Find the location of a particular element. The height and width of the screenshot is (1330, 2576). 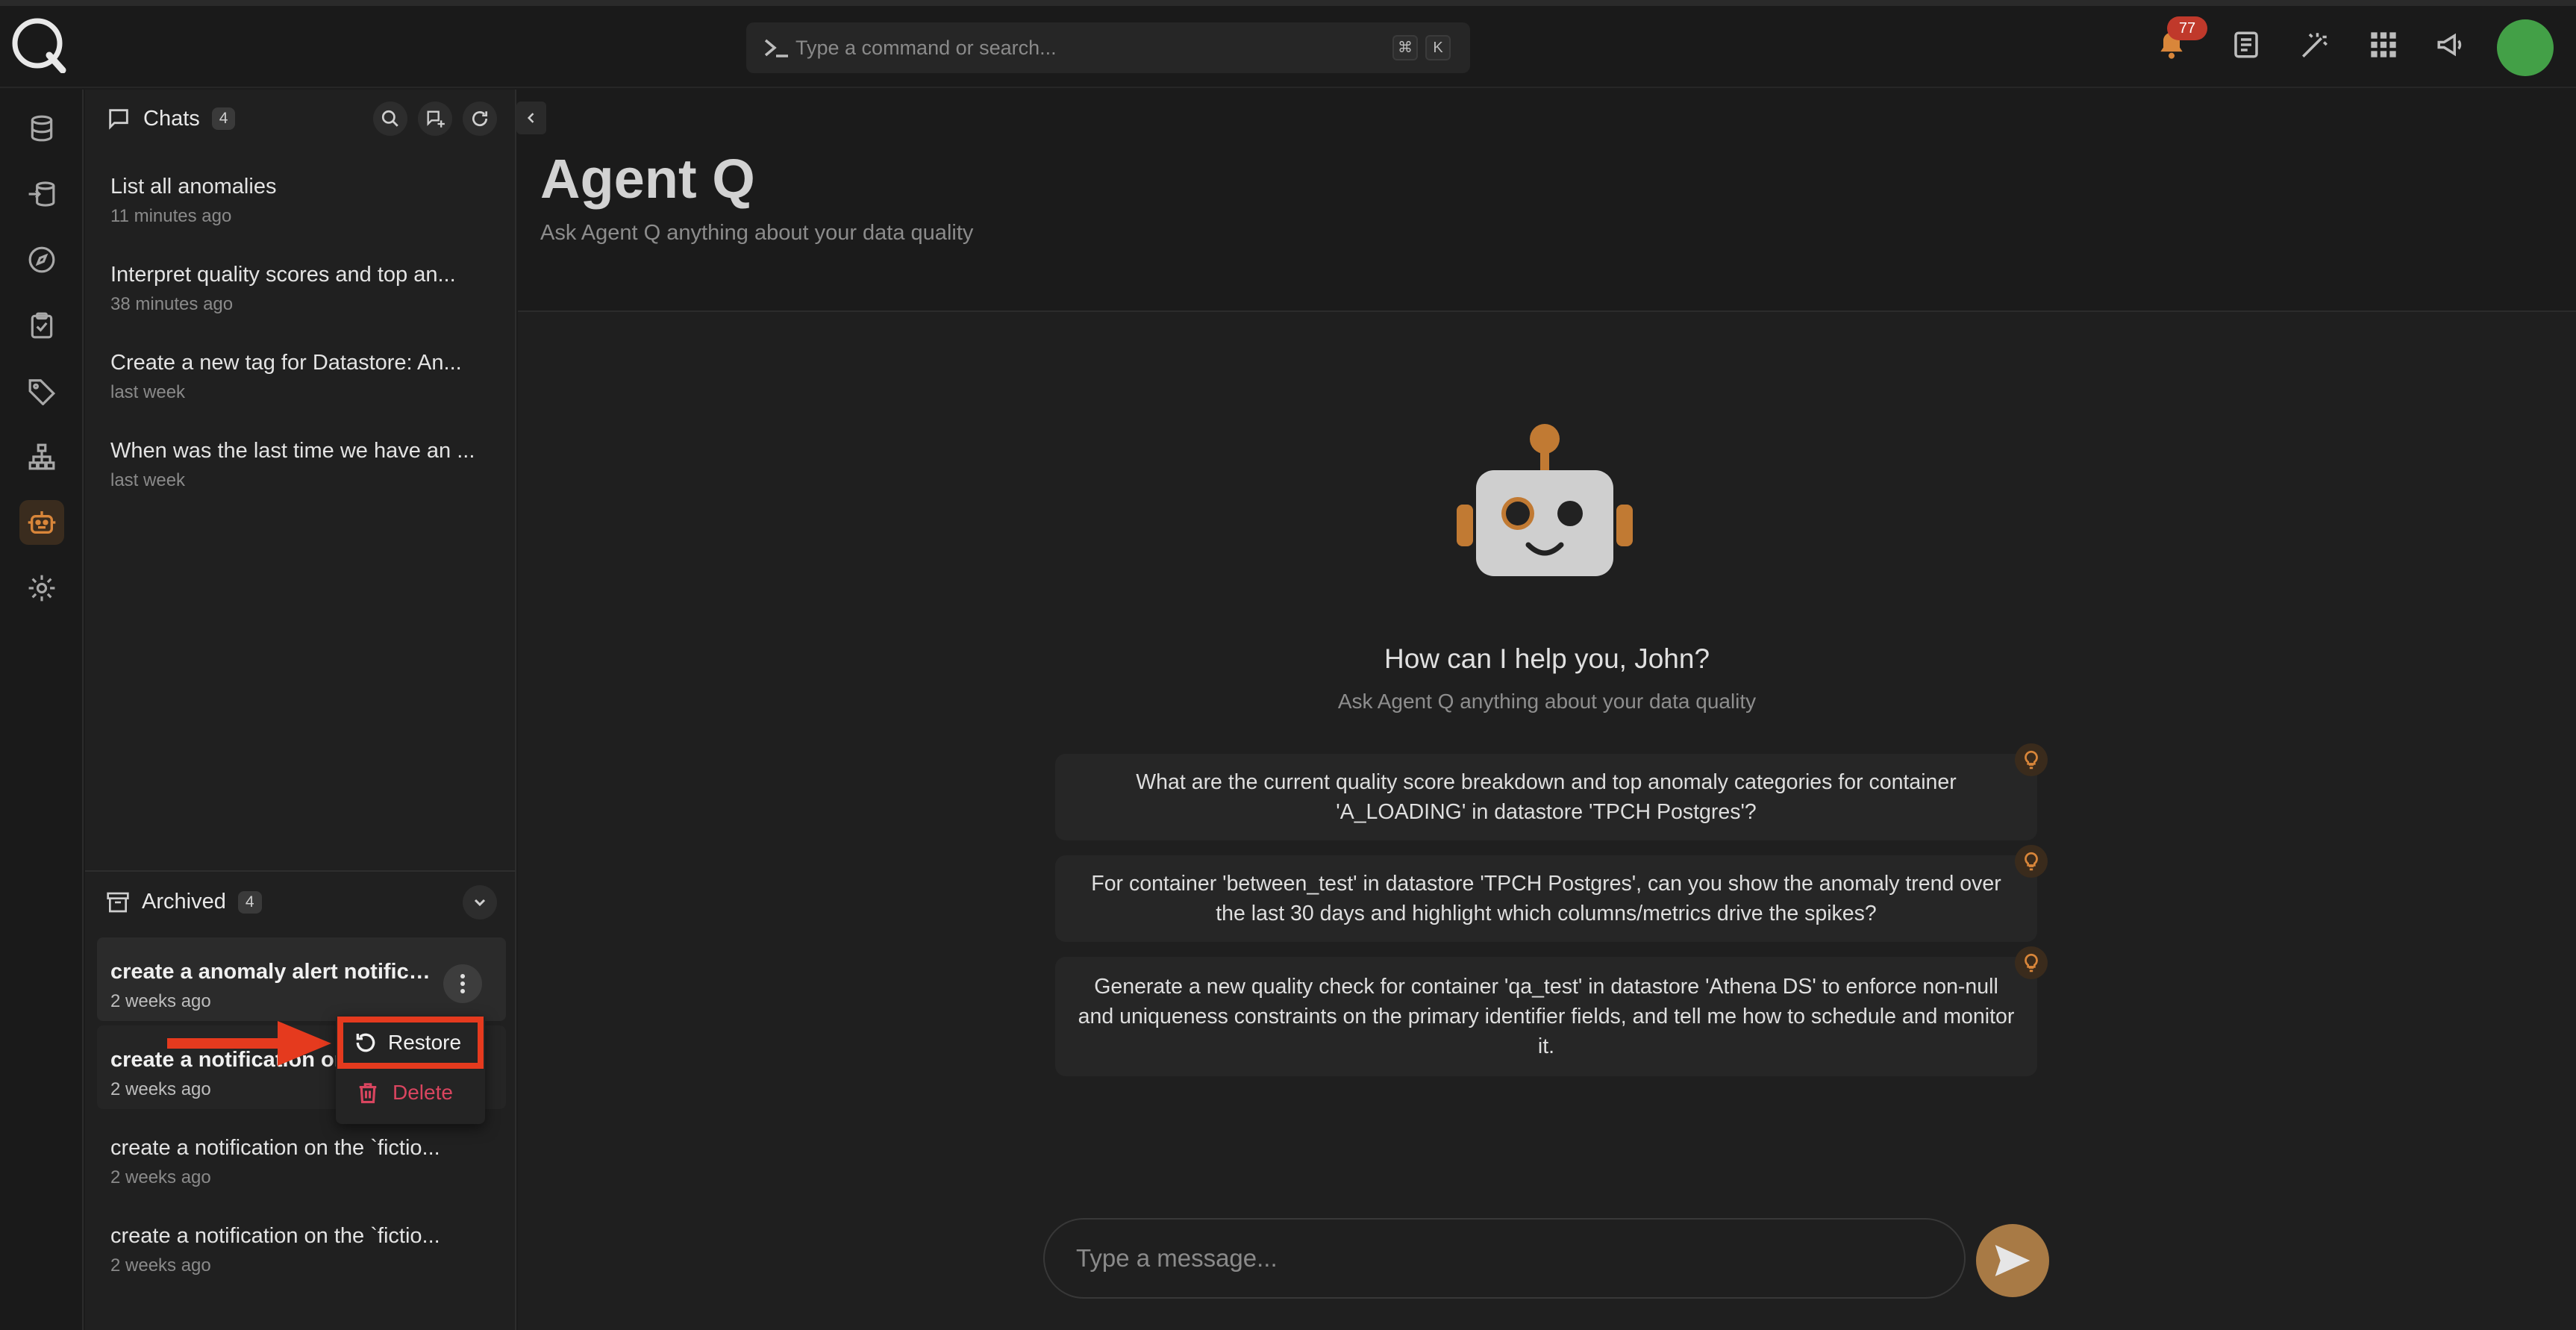

chat-item-time: 11 minutes ago is located at coordinates (171, 216).